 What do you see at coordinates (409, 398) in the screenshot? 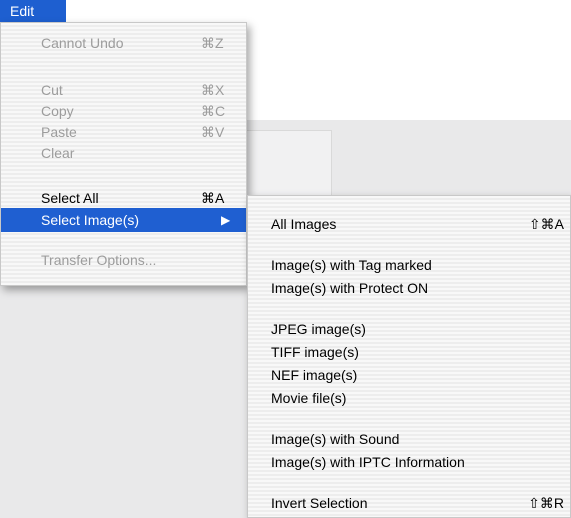
I see `submenu-item-movie: Movie file(s)` at bounding box center [409, 398].